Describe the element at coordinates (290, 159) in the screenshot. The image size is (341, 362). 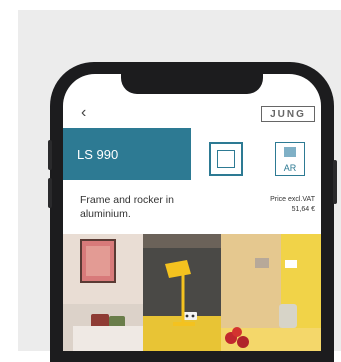
I see `ar-icon: AR` at that location.